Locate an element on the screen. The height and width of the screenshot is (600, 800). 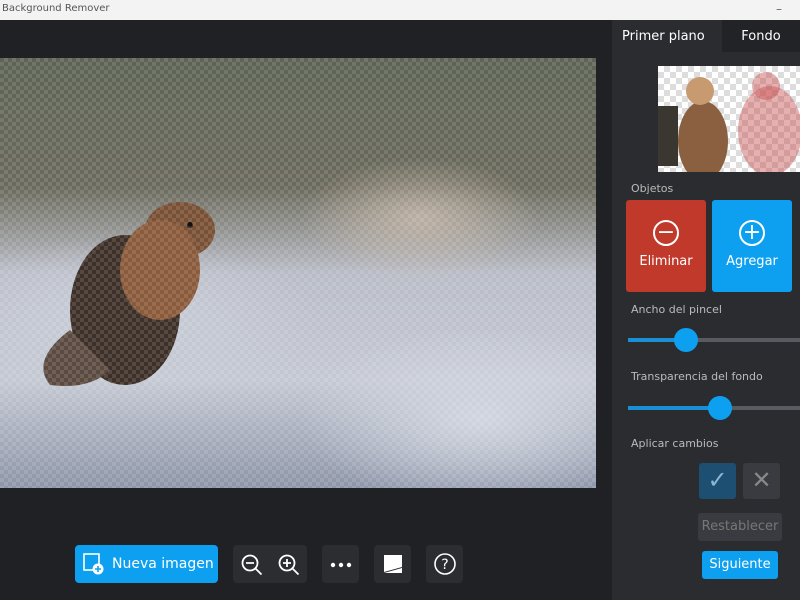
apply-changes-label: Aplicar cambios is located at coordinates (675, 443).